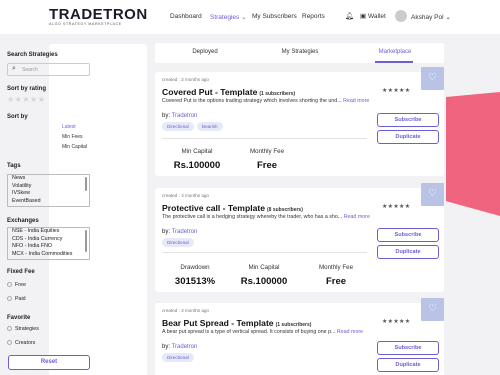  Describe the element at coordinates (228, 17) in the screenshot. I see `nav-strategies: Strategies ⌄` at that location.